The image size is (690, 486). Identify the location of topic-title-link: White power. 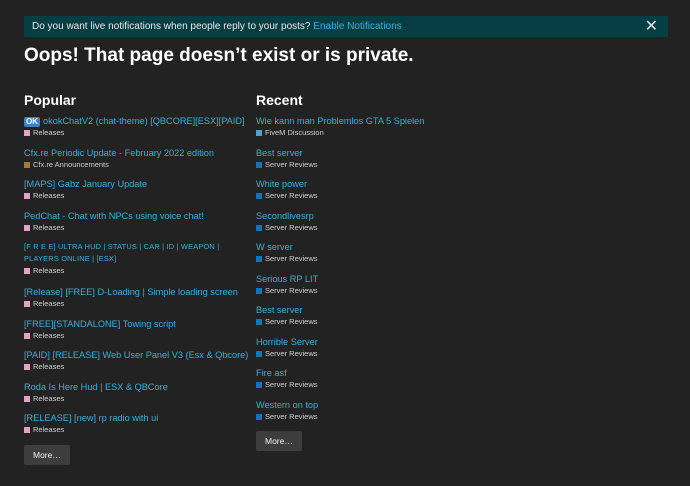
(366, 184).